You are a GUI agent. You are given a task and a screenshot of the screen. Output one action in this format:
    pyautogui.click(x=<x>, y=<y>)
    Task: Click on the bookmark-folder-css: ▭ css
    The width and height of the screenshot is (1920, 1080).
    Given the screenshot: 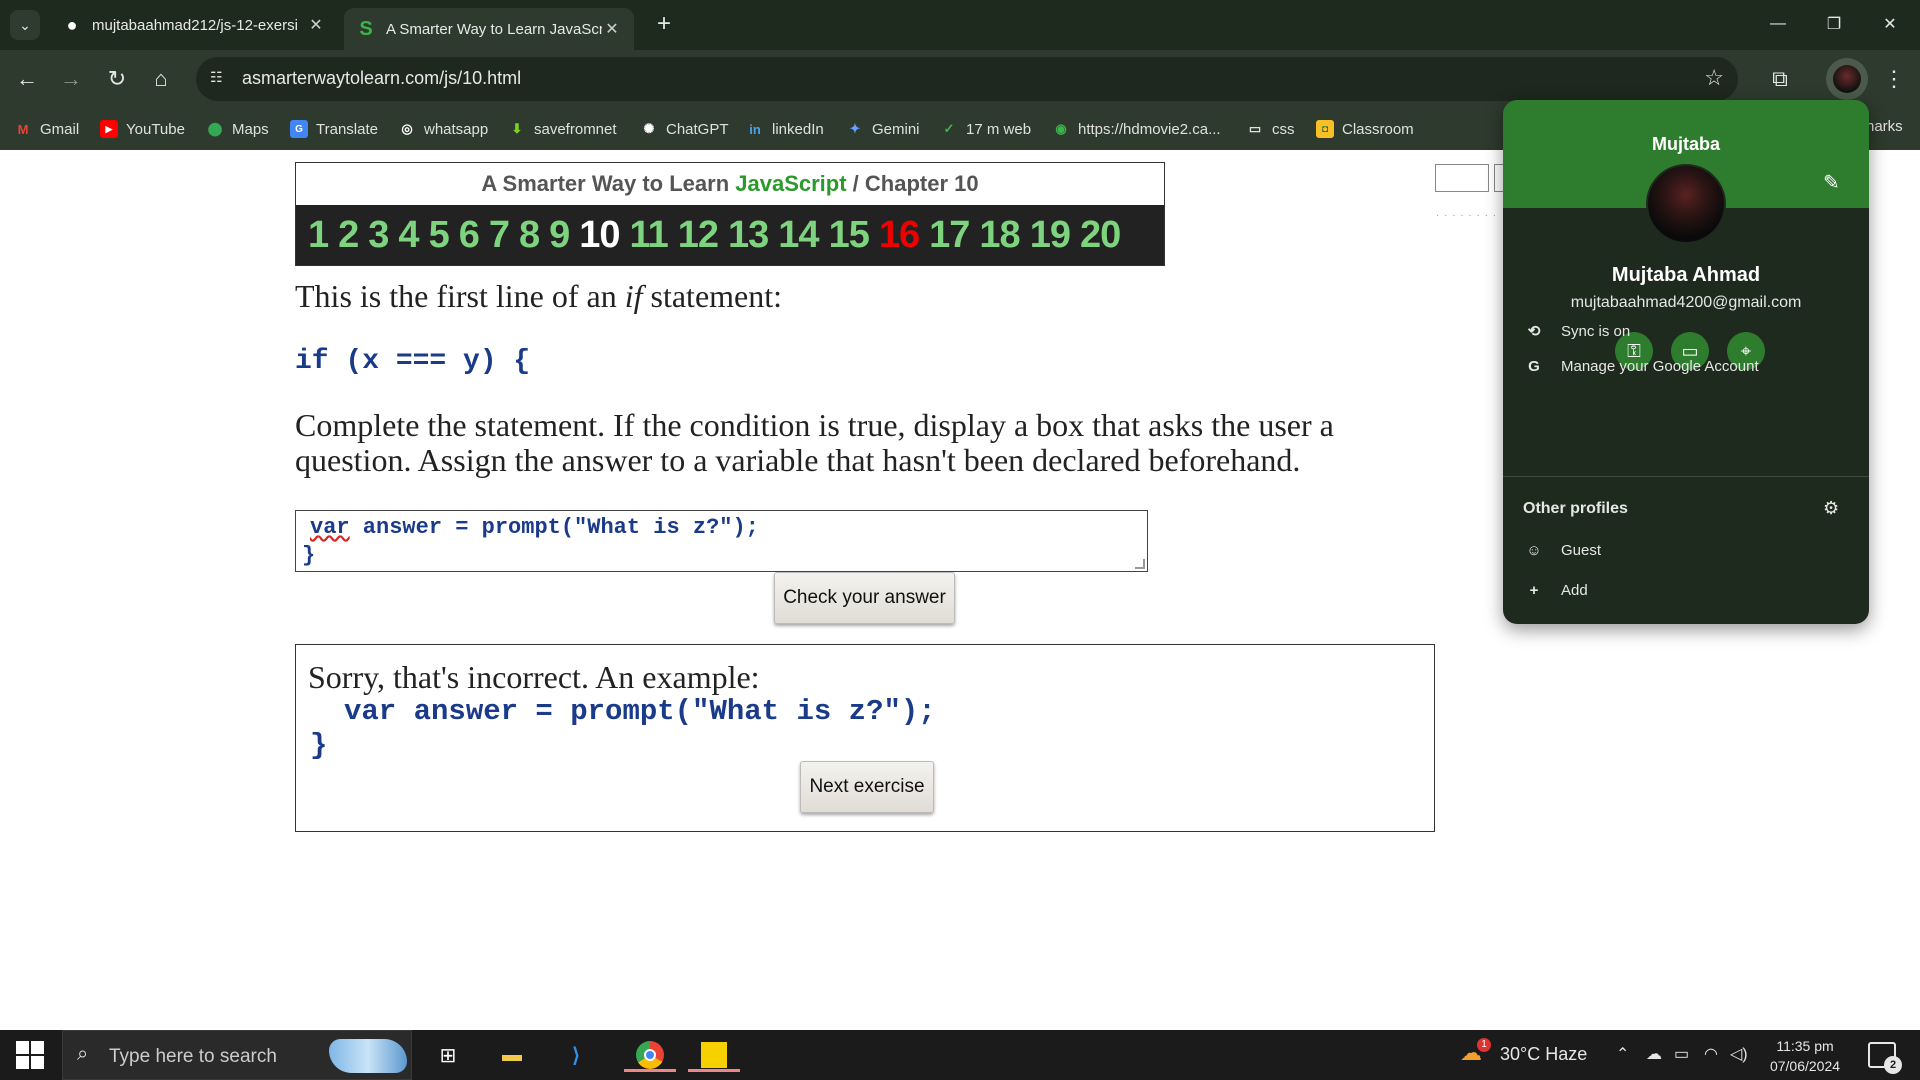 What is the action you would take?
    pyautogui.click(x=1270, y=129)
    